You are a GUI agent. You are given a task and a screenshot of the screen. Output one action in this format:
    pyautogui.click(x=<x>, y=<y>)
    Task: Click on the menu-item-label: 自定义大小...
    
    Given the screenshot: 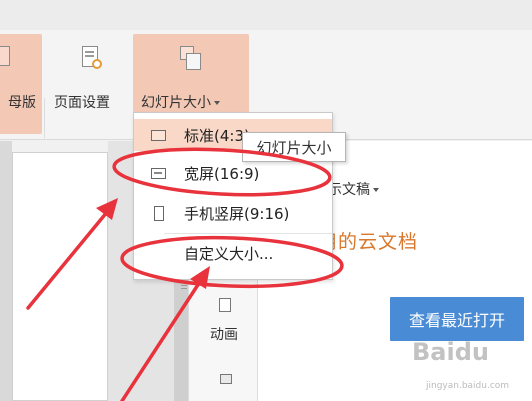 What is the action you would take?
    pyautogui.click(x=229, y=253)
    